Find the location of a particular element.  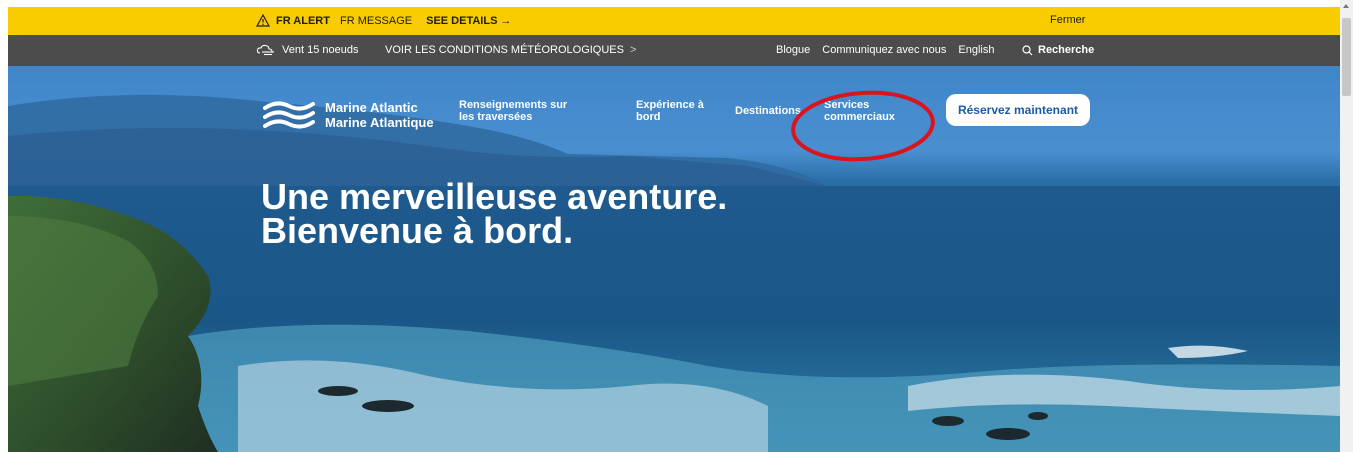

red-circle-annotation is located at coordinates (863, 126).